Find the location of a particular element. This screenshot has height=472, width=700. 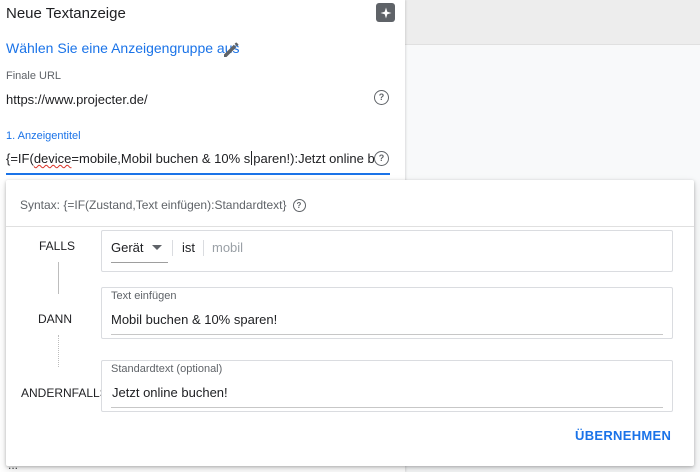

dropdown-arrow-icon is located at coordinates (156, 247).